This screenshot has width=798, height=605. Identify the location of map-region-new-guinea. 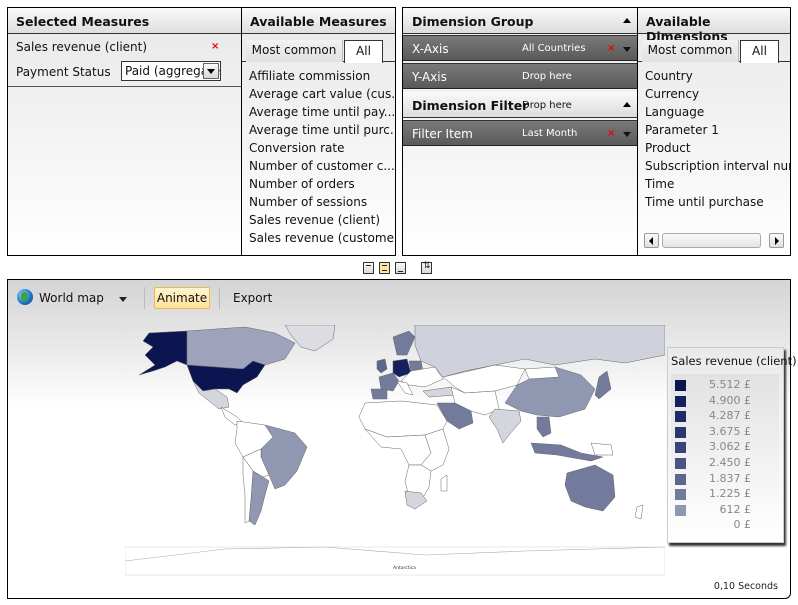
(602, 449).